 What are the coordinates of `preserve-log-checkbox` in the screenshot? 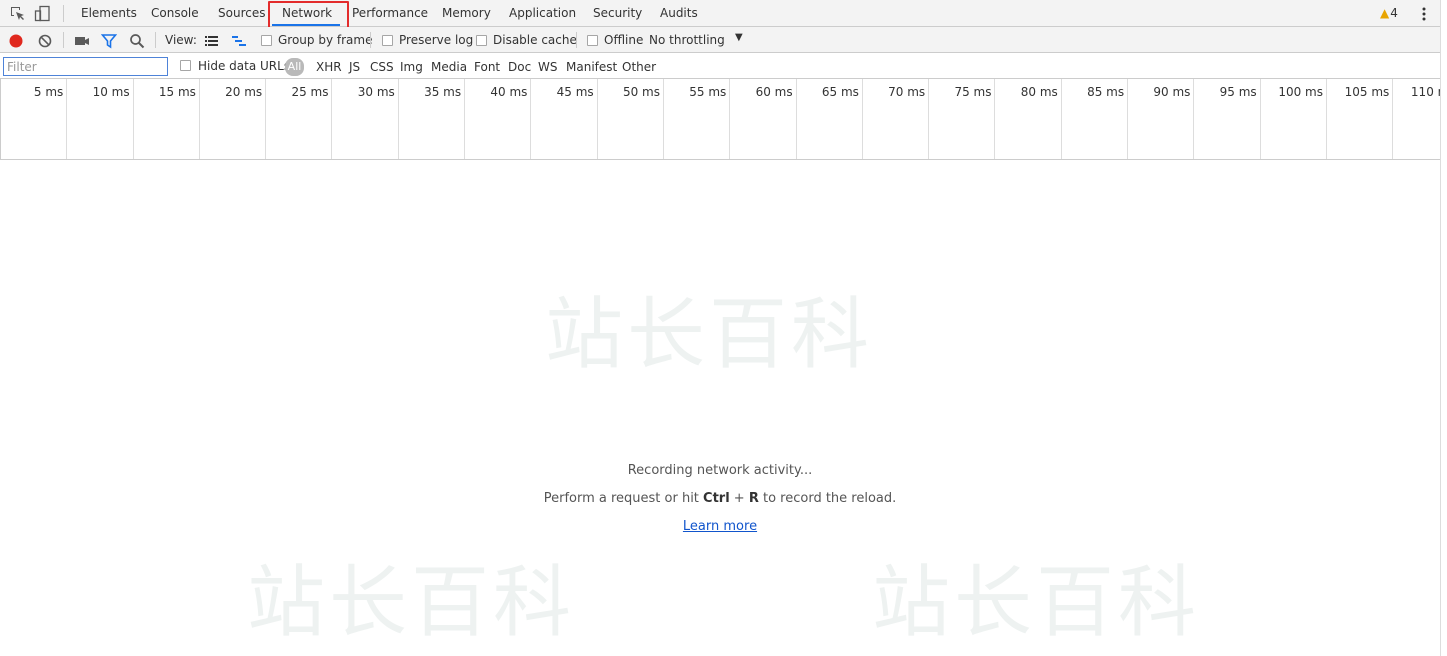 It's located at (387, 40).